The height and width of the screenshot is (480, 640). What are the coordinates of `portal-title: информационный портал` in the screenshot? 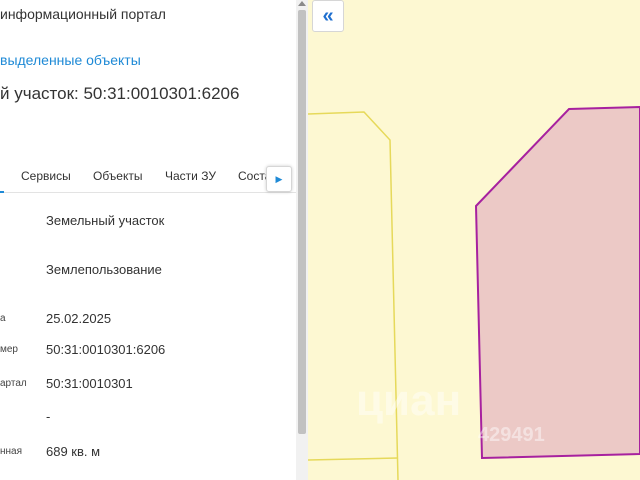 It's located at (83, 14).